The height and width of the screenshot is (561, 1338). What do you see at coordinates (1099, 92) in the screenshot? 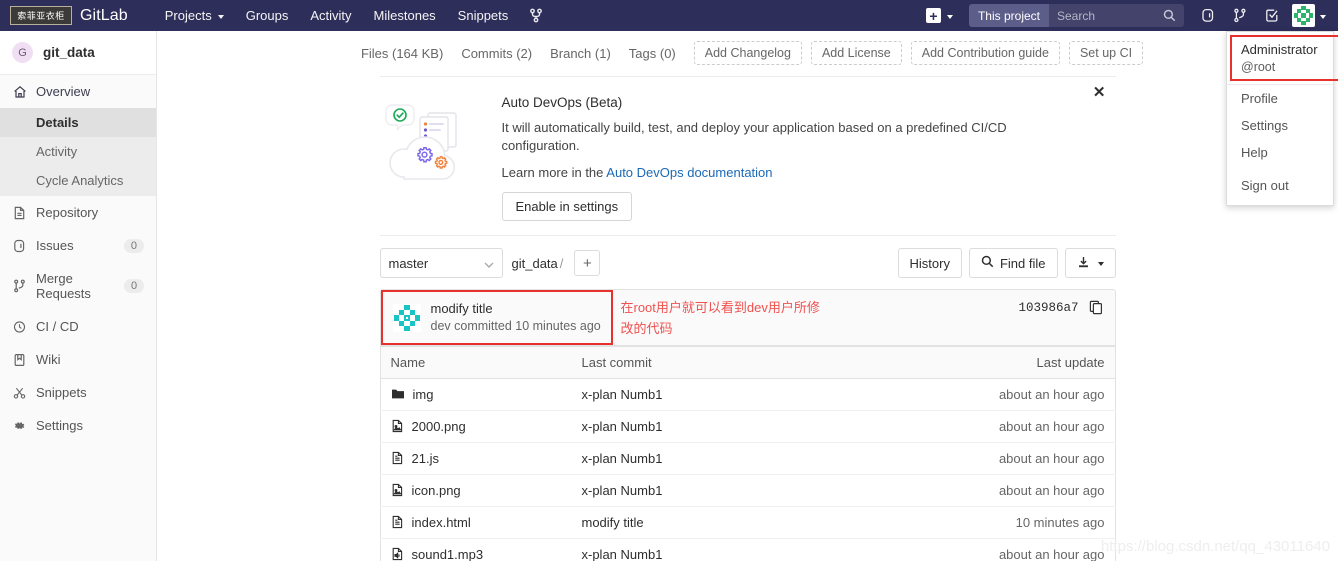
I see `close-icon: ✕` at bounding box center [1099, 92].